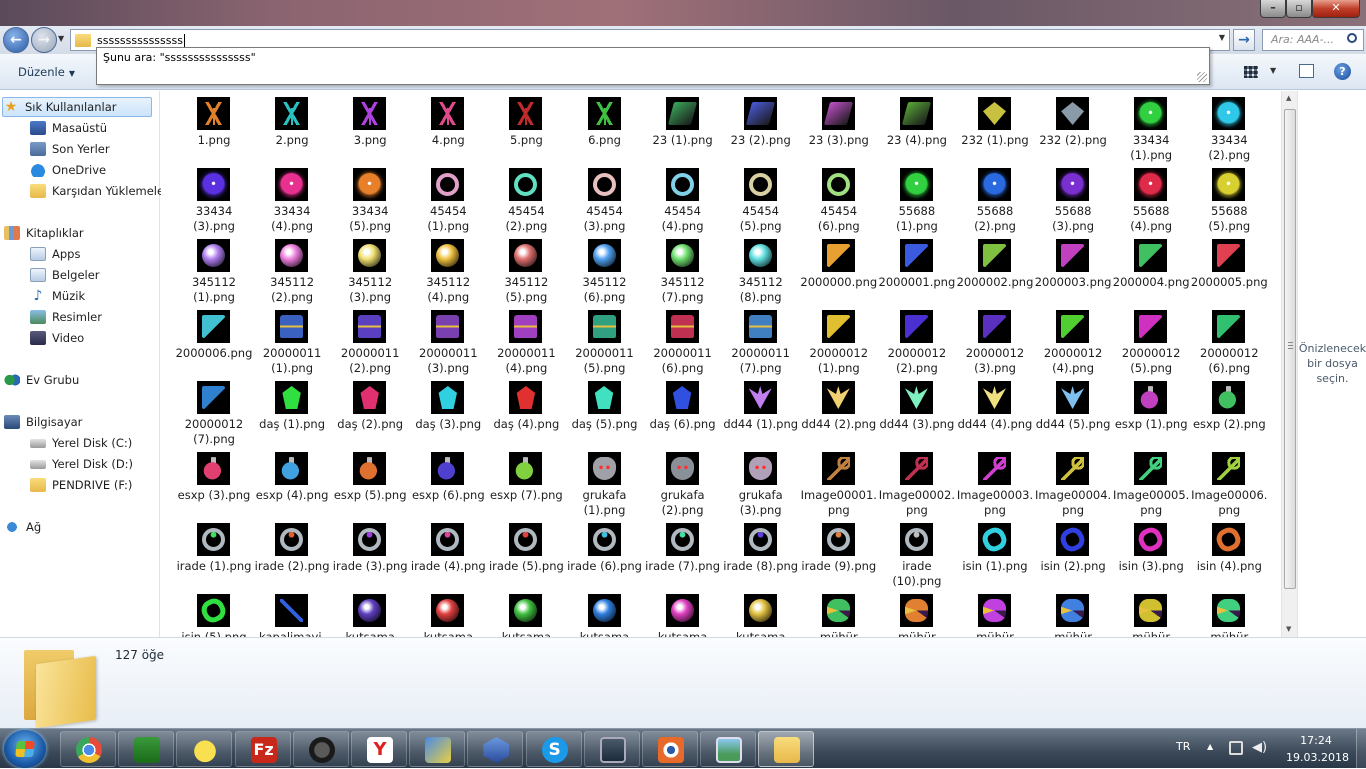 This screenshot has height=769, width=1366. What do you see at coordinates (66, 317) in the screenshot?
I see `sidebar-item-9: Resimler` at bounding box center [66, 317].